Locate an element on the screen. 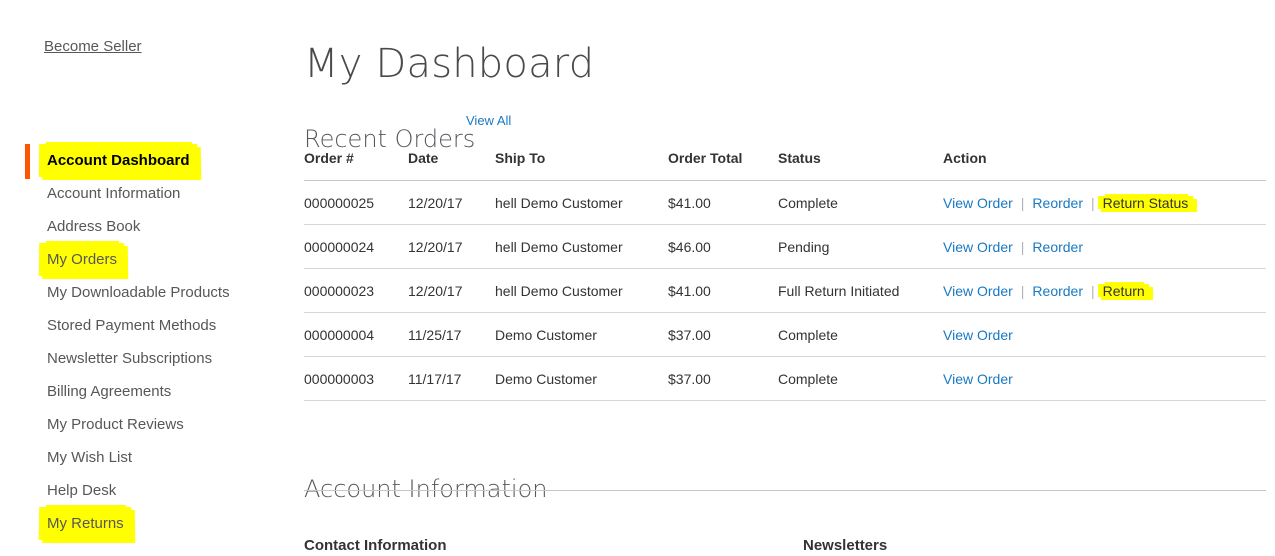  account-information-heading: Account Information is located at coordinates (426, 488).